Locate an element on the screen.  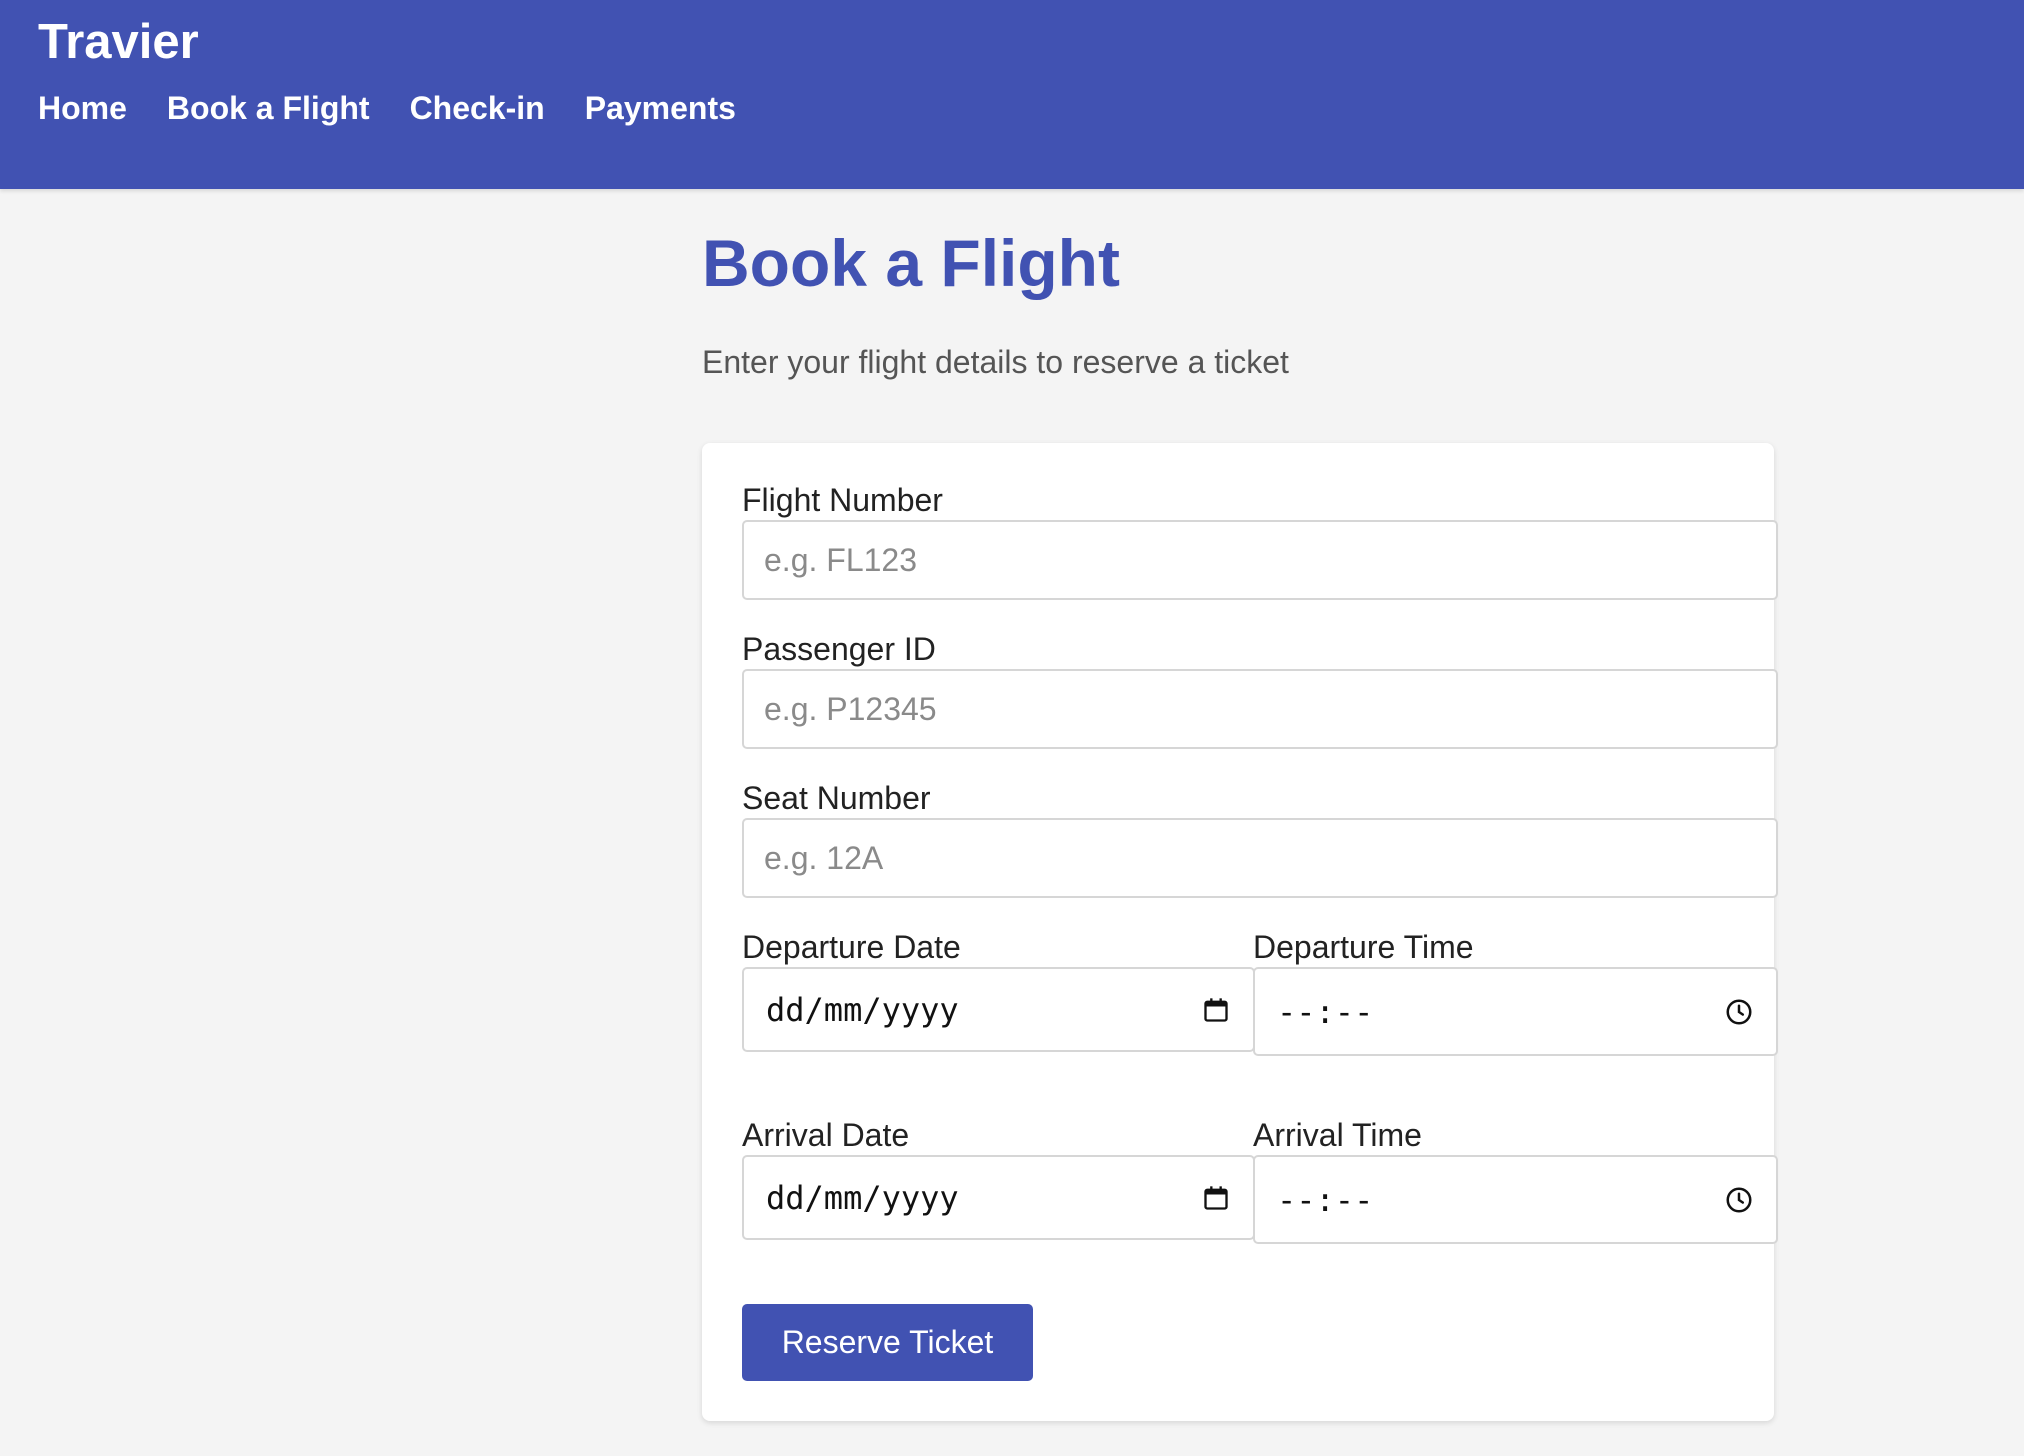
departure-date-value: dd/mm/yyyy is located at coordinates (862, 1009).